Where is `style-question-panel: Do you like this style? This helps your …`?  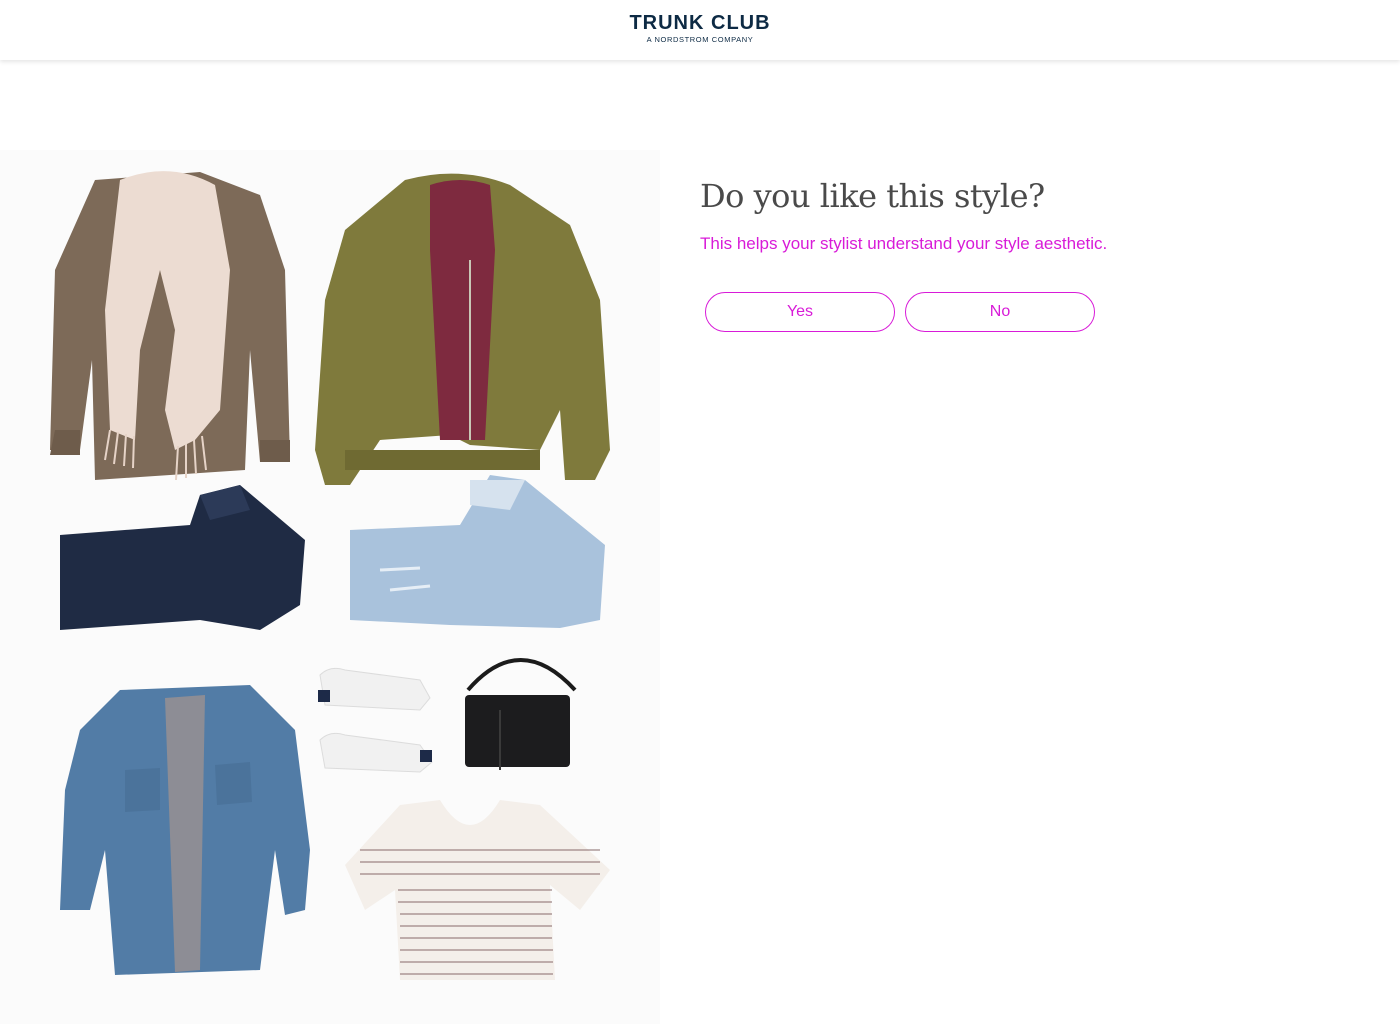 style-question-panel: Do you like this style? This helps your … is located at coordinates (1020, 254).